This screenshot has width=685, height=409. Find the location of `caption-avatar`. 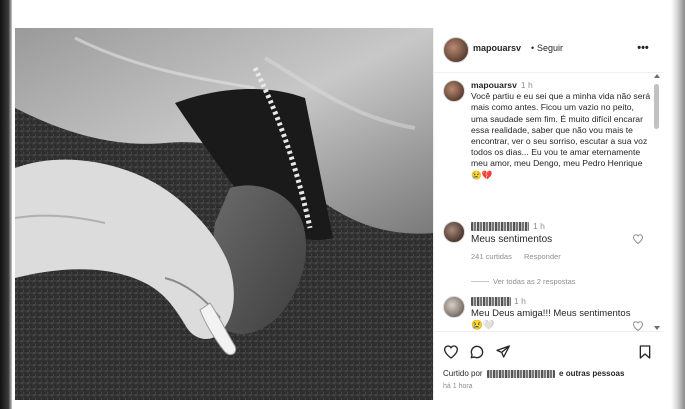

caption-avatar is located at coordinates (454, 91).